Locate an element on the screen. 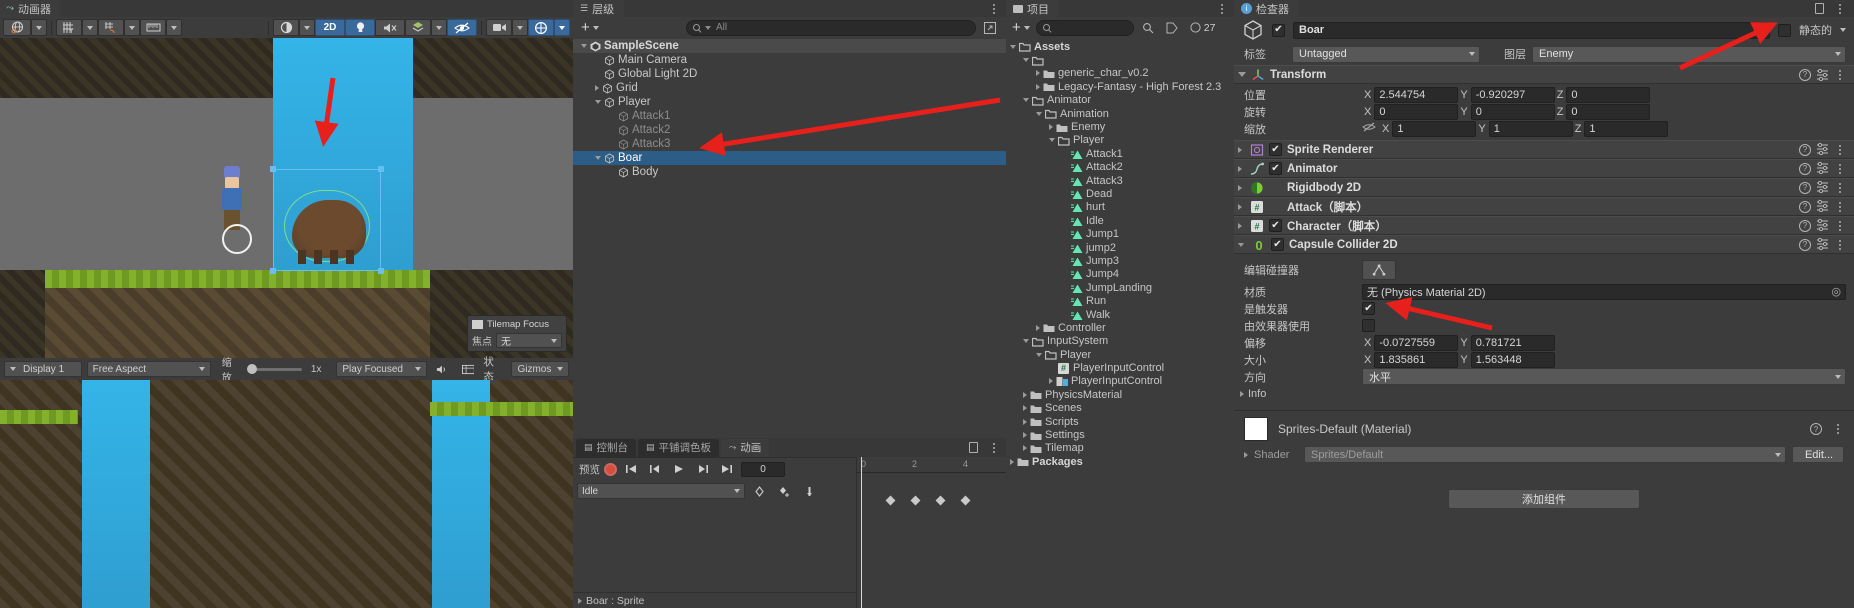 The image size is (1854, 608). component-header-sprite-renderer: Sprite Renderer? is located at coordinates (1544, 149).